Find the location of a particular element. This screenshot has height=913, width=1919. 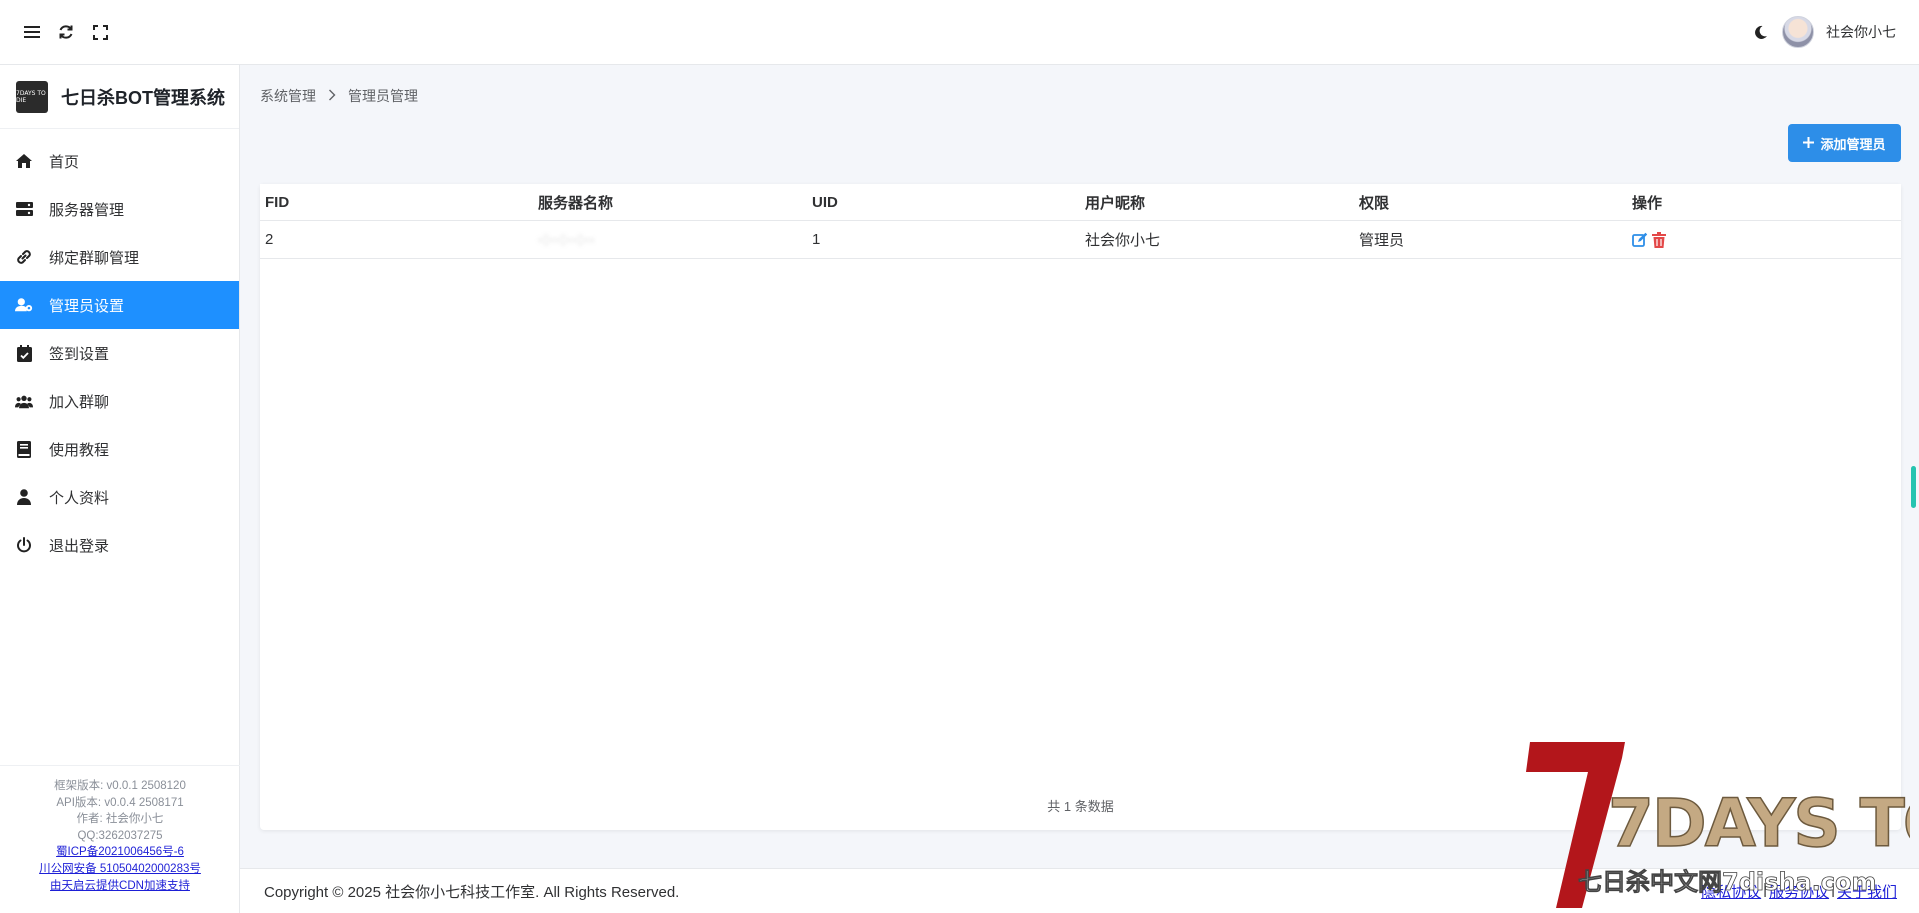

breadcrumb-current: 管理员管理 is located at coordinates (383, 96).